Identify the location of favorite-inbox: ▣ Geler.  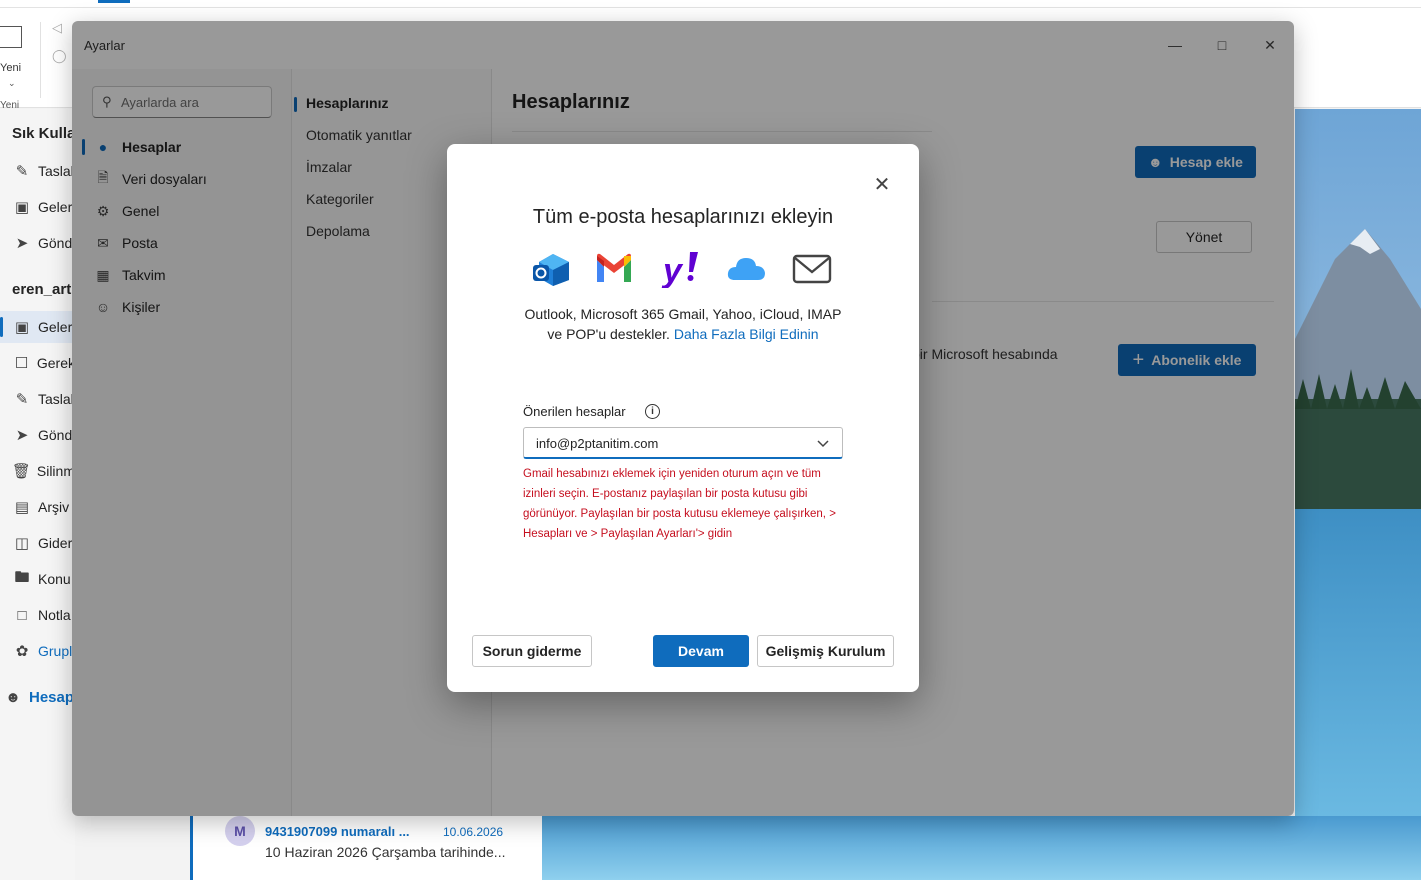
(37, 207).